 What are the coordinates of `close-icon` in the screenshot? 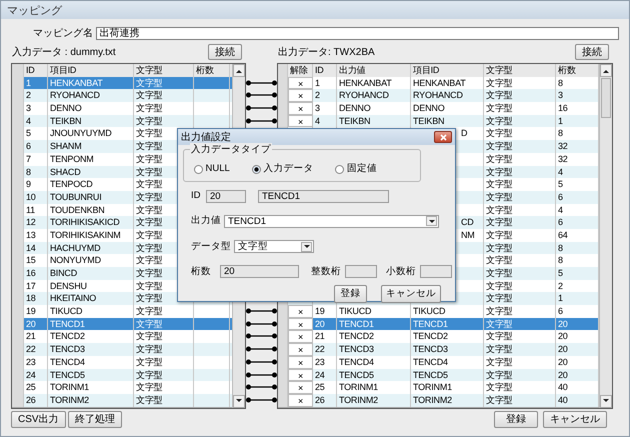 It's located at (443, 137).